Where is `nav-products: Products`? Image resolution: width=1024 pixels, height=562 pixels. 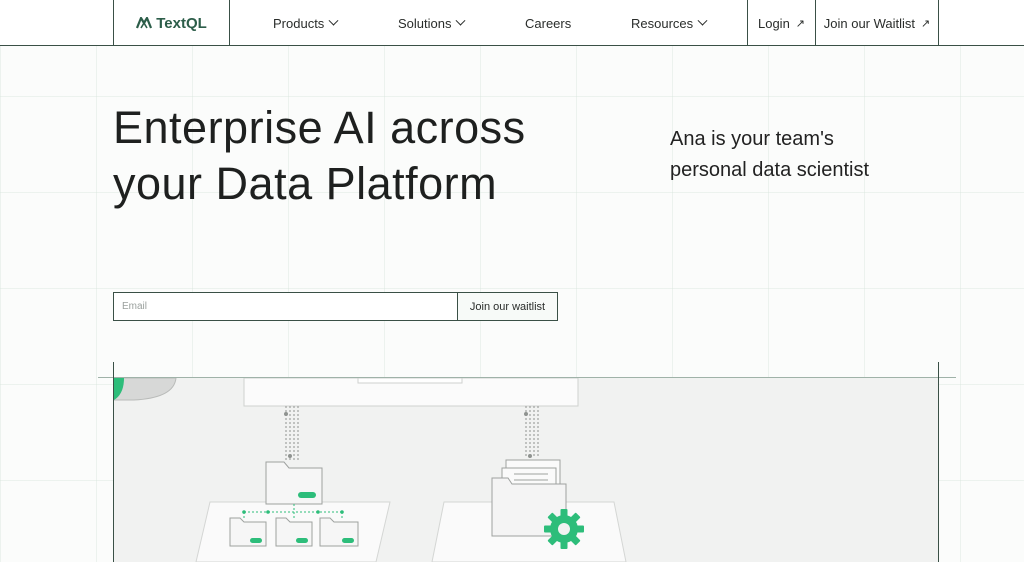
nav-products: Products is located at coordinates (306, 23).